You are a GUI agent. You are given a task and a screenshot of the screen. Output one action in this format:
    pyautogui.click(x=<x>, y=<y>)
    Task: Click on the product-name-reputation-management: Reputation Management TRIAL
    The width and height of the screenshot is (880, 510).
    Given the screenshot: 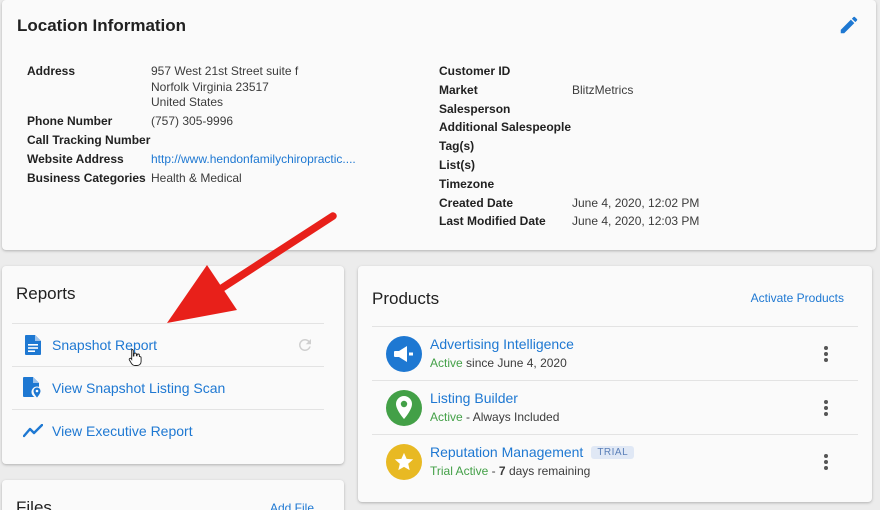 What is the action you would take?
    pyautogui.click(x=532, y=452)
    